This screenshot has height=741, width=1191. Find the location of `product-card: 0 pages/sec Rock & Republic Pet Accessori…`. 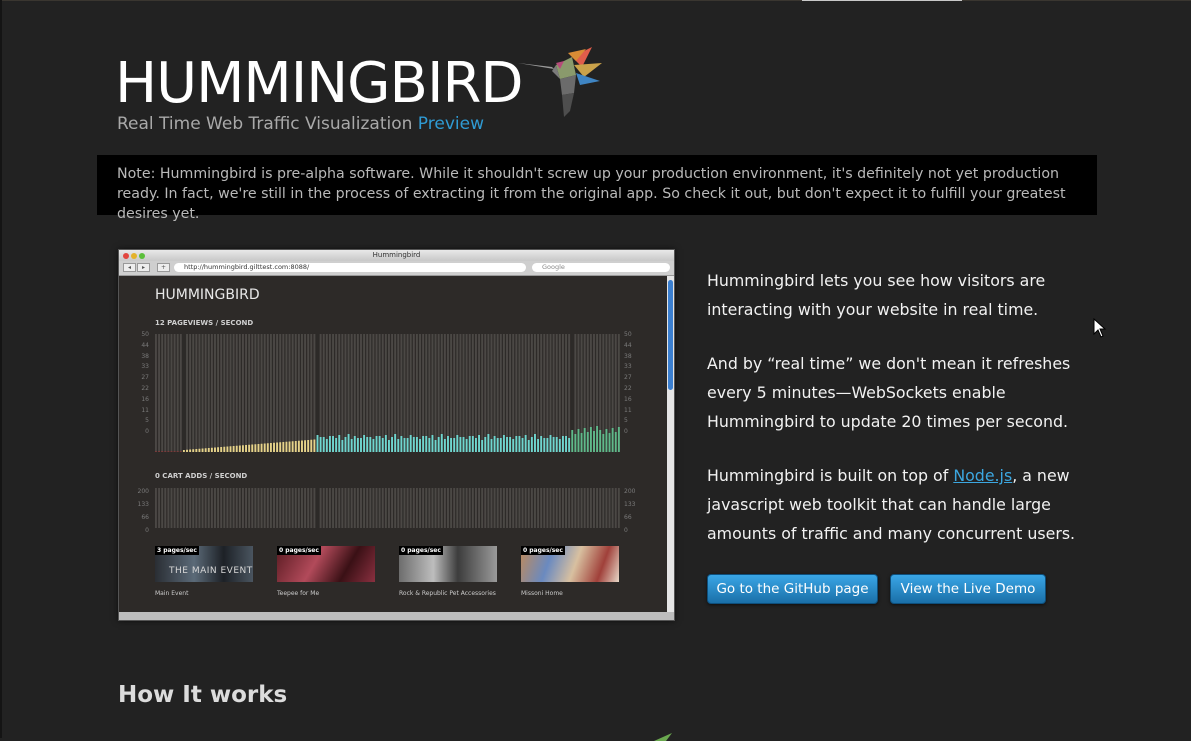

product-card: 0 pages/sec Rock & Republic Pet Accessori… is located at coordinates (448, 571).